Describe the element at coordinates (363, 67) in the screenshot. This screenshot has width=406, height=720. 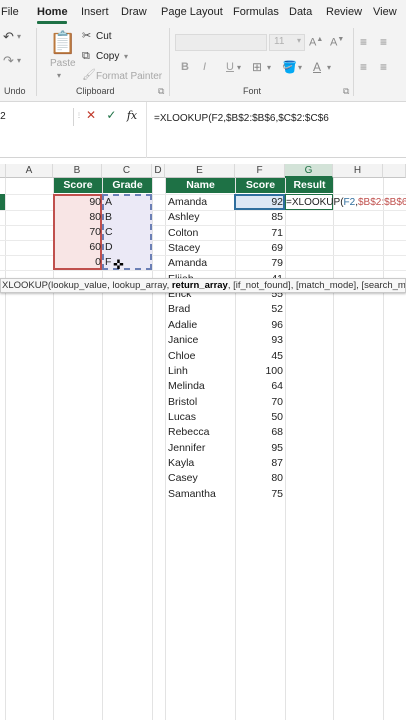
I see `align-left-icon: ≡` at that location.